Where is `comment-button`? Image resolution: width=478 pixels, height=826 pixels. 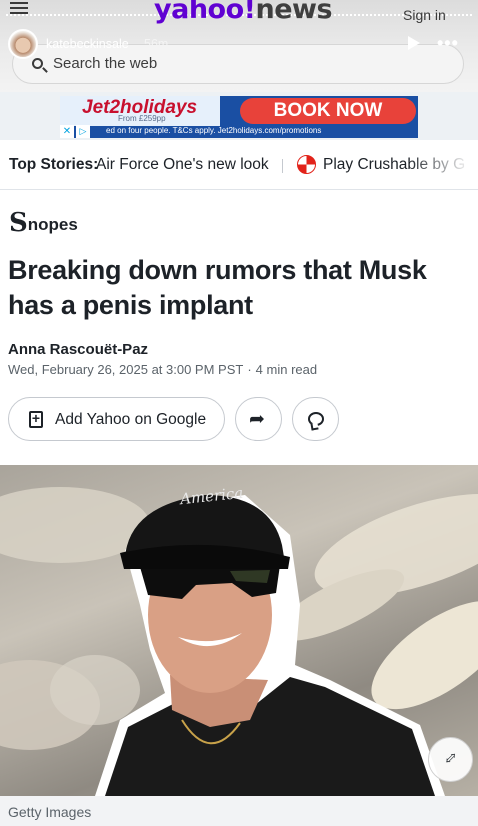 comment-button is located at coordinates (315, 419).